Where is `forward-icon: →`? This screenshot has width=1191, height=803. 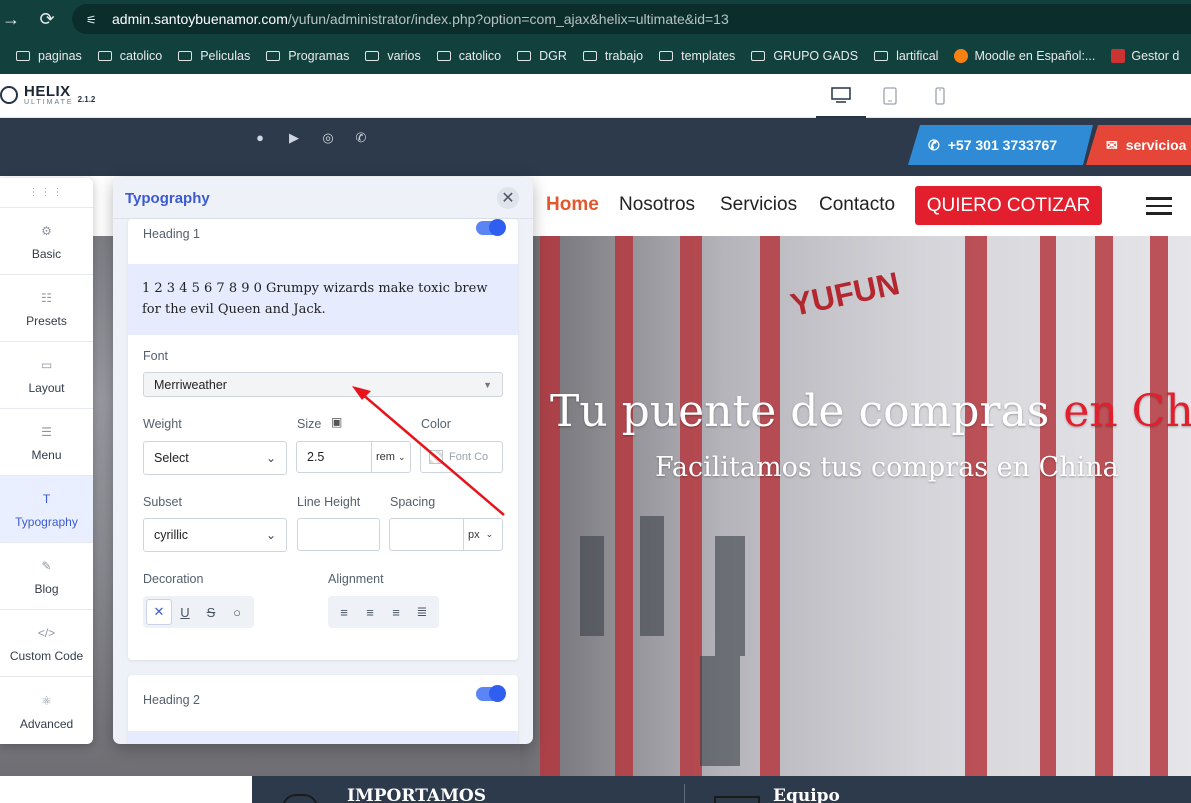
forward-icon: → is located at coordinates (11, 19).